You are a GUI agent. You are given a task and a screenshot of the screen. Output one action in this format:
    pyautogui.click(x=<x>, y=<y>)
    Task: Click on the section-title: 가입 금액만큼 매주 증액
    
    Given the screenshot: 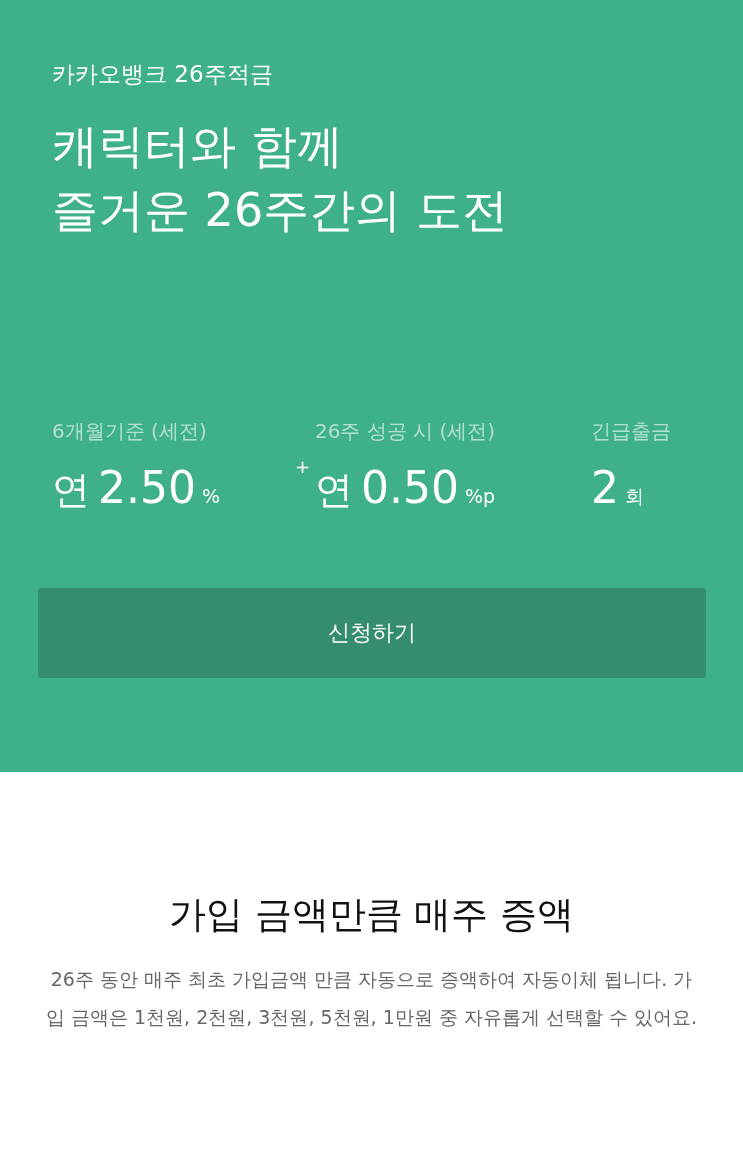 What is the action you would take?
    pyautogui.click(x=371, y=915)
    